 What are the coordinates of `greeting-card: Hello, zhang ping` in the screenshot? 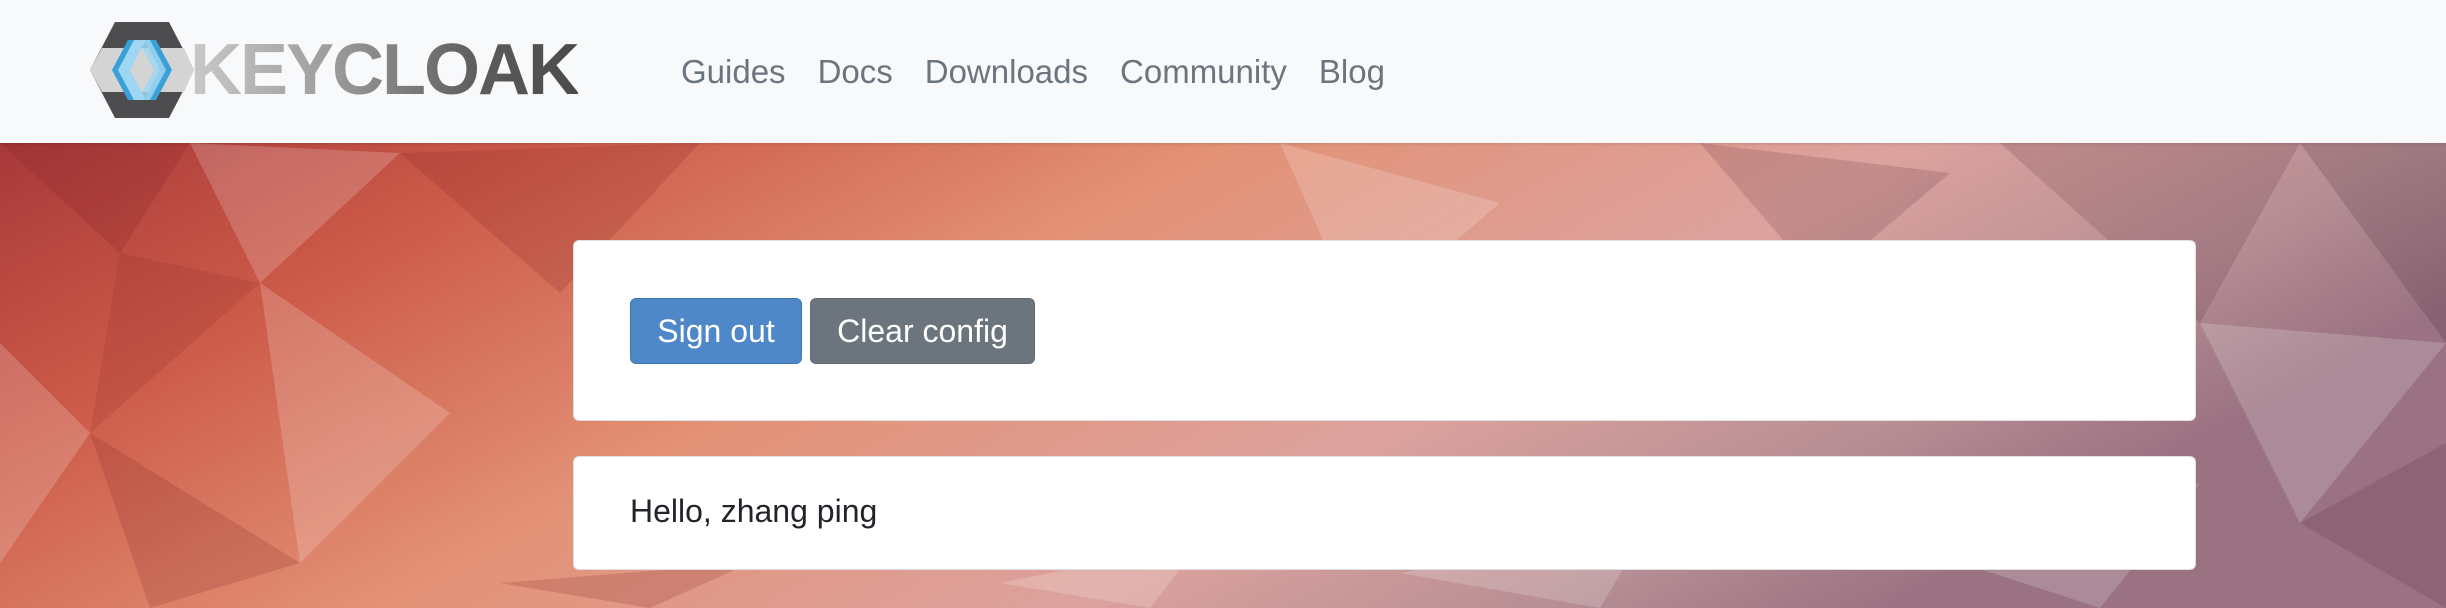 It's located at (1384, 513).